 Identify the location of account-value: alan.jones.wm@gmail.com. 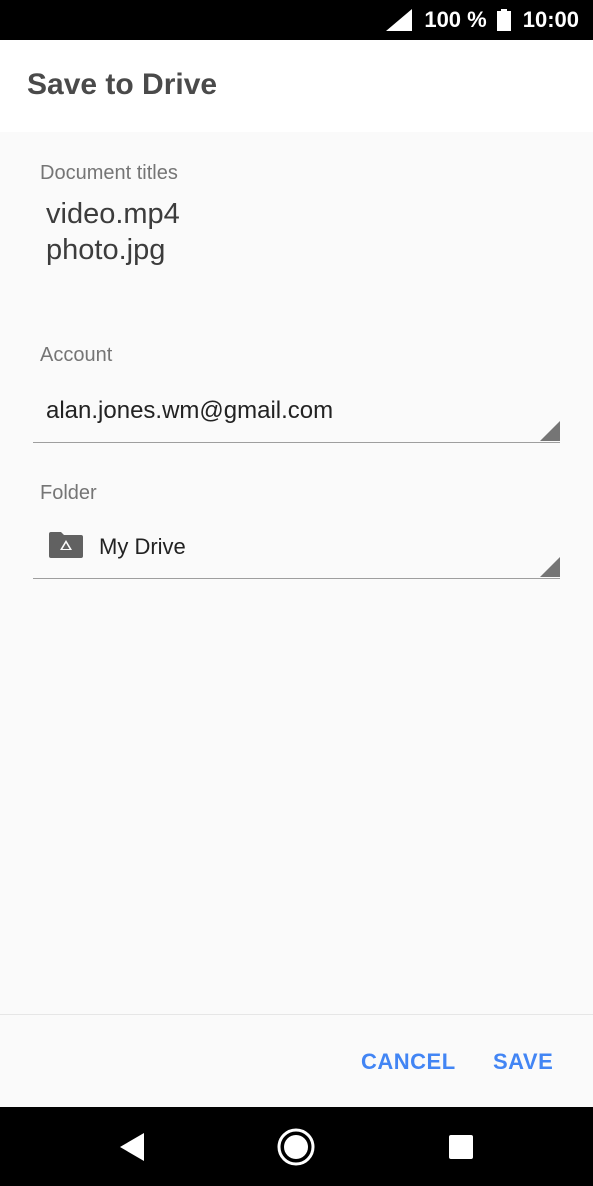
(190, 410).